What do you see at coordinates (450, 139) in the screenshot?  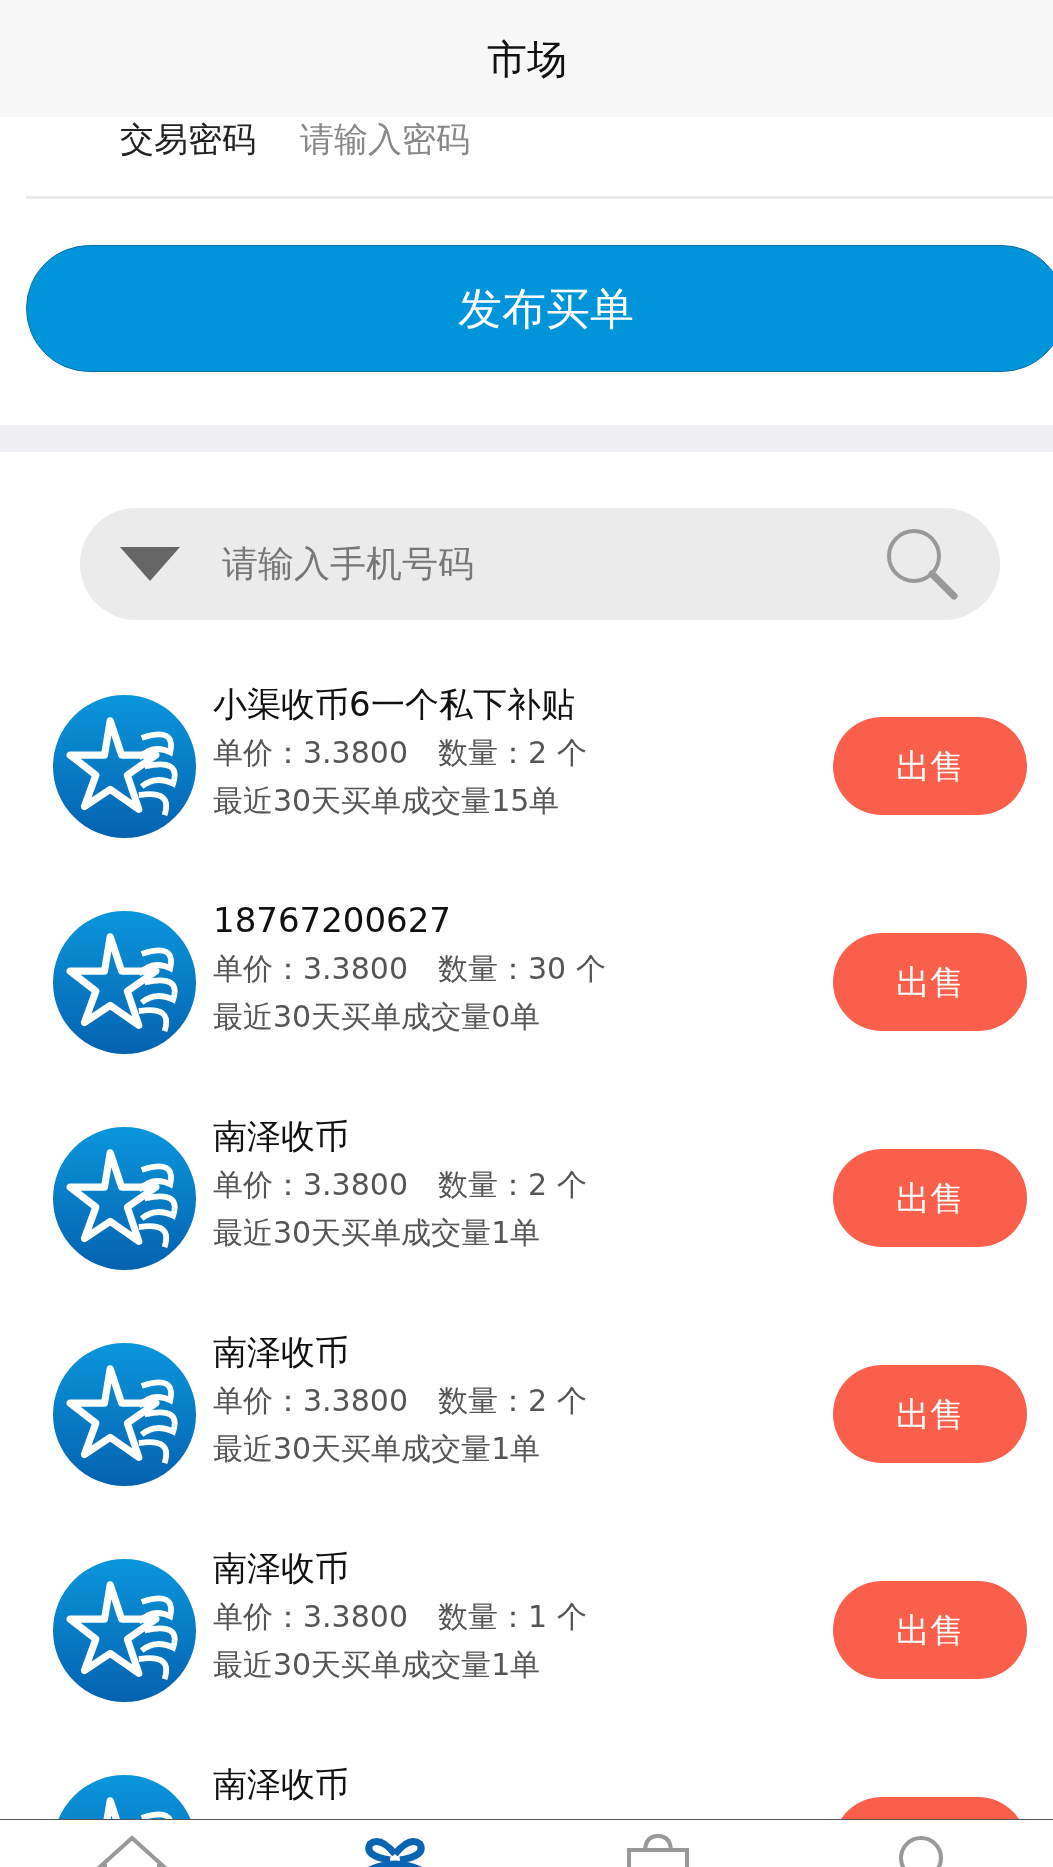 I see `password-field: 请输入密码` at bounding box center [450, 139].